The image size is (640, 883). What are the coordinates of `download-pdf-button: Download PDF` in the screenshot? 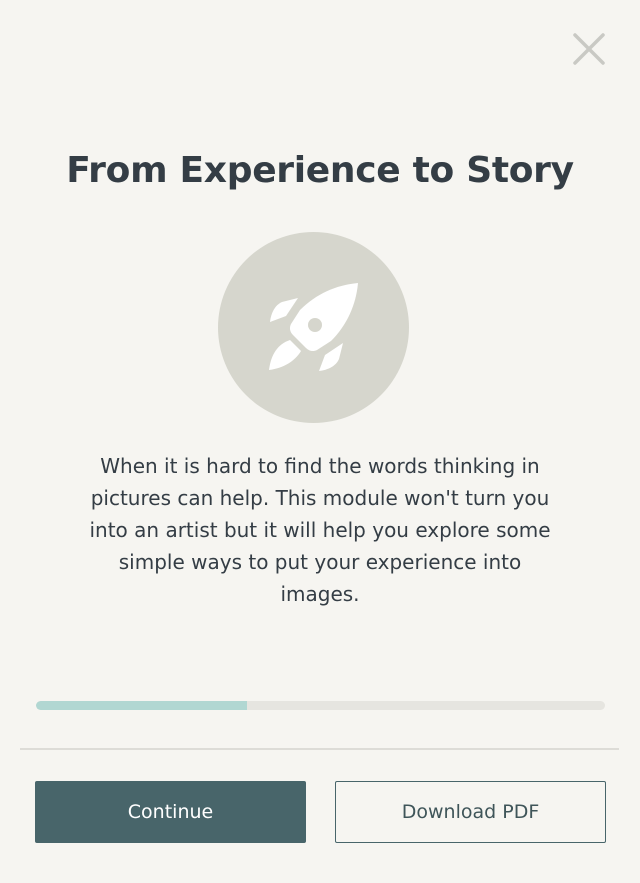 It's located at (470, 812).